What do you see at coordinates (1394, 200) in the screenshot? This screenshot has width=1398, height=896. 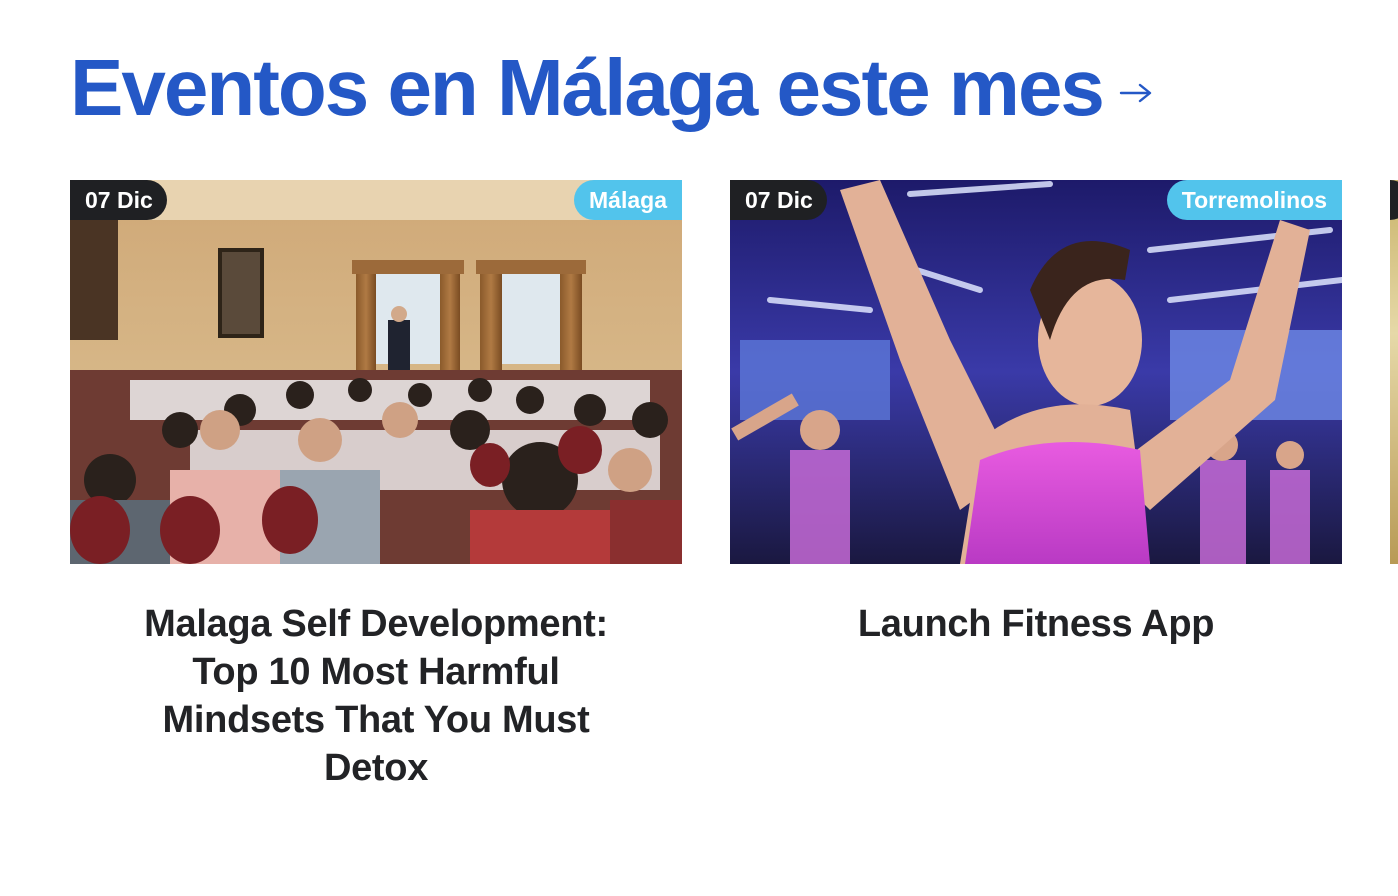 I see `event-date-badge` at bounding box center [1394, 200].